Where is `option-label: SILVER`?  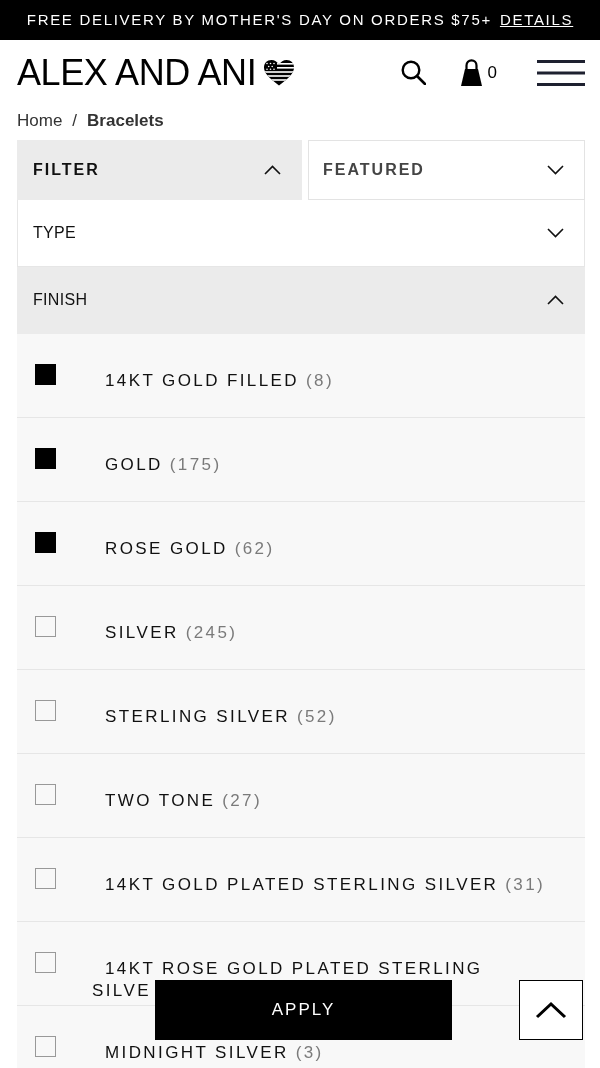
option-label: SILVER is located at coordinates (142, 633).